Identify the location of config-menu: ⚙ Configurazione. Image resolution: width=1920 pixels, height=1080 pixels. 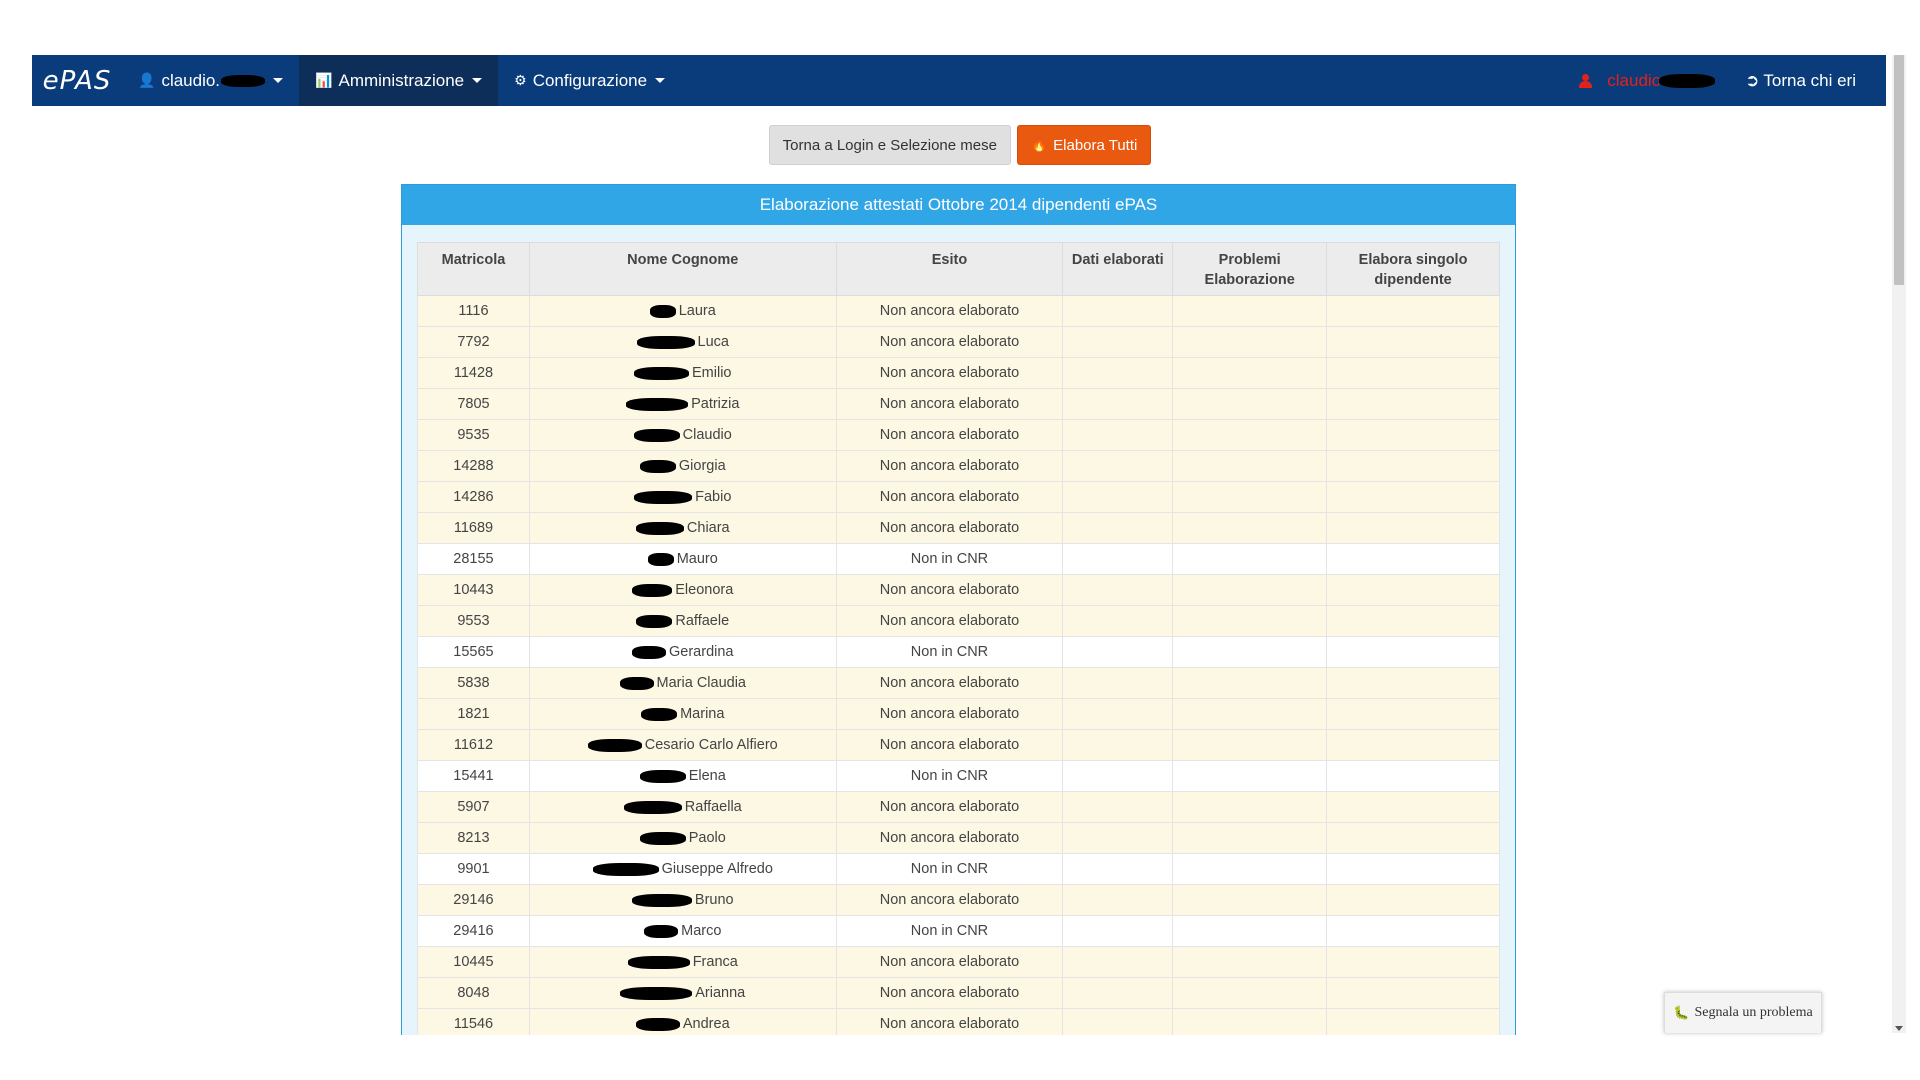
(589, 80).